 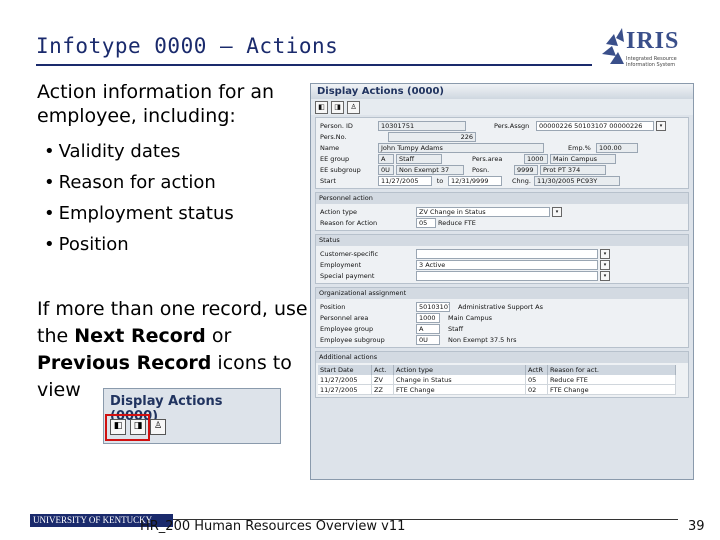 What do you see at coordinates (577, 180) in the screenshot?
I see `chng-field: 11/30/2005 PC93Y` at bounding box center [577, 180].